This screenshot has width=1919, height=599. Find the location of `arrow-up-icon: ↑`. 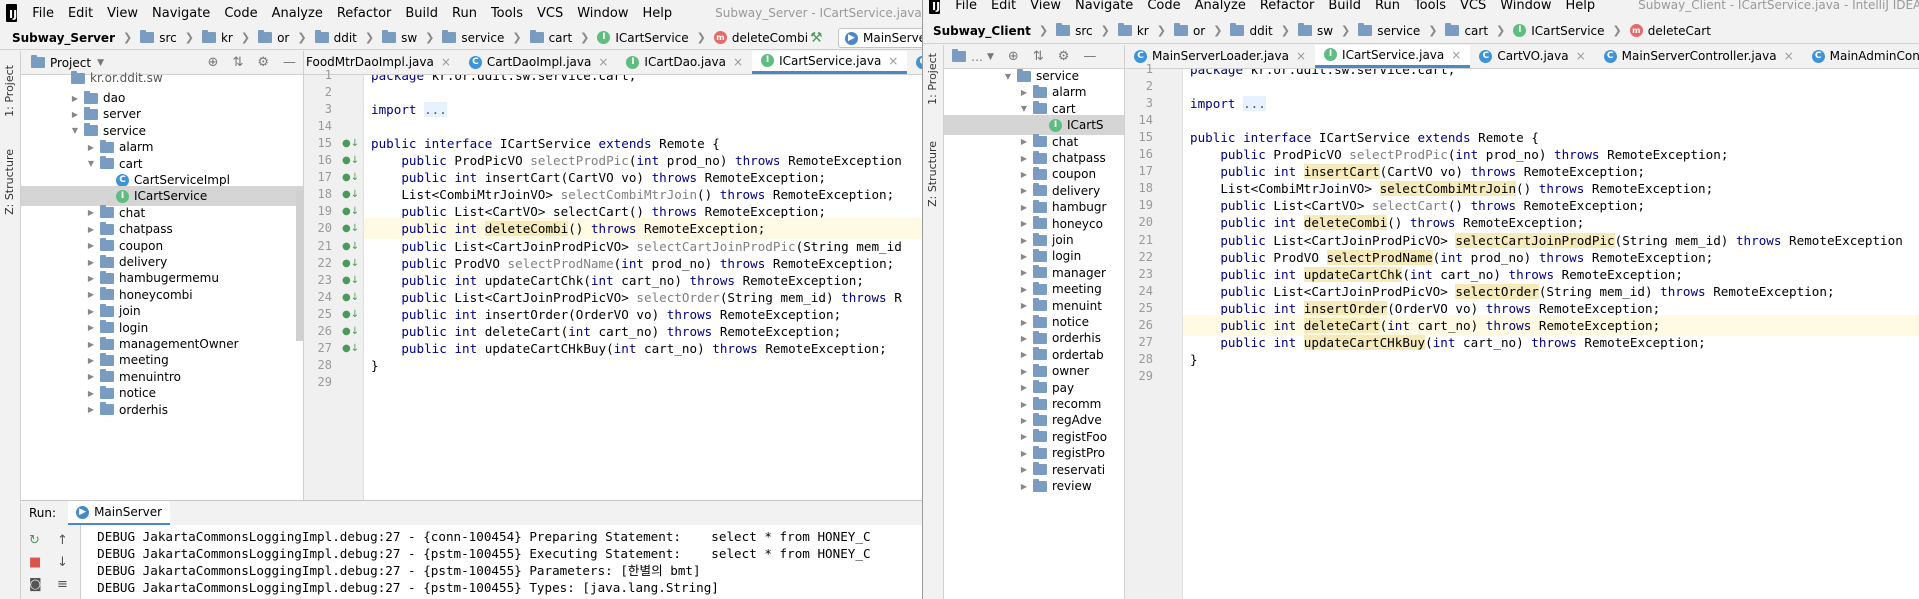

arrow-up-icon: ↑ is located at coordinates (62, 540).